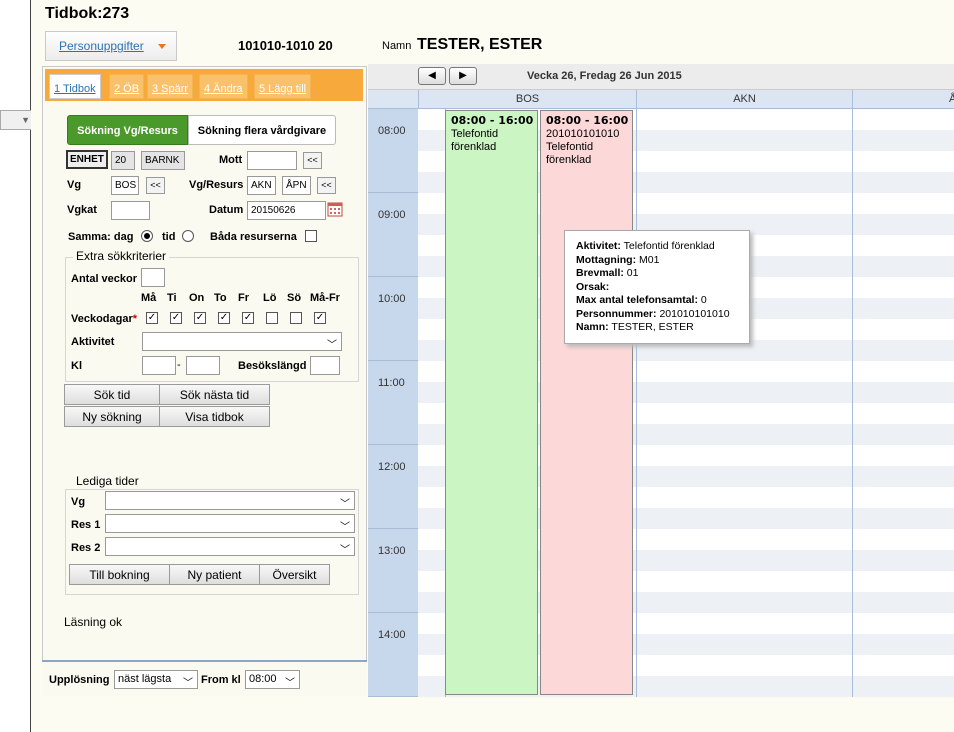 The image size is (954, 732). Describe the element at coordinates (272, 160) in the screenshot. I see `mott-input` at that location.